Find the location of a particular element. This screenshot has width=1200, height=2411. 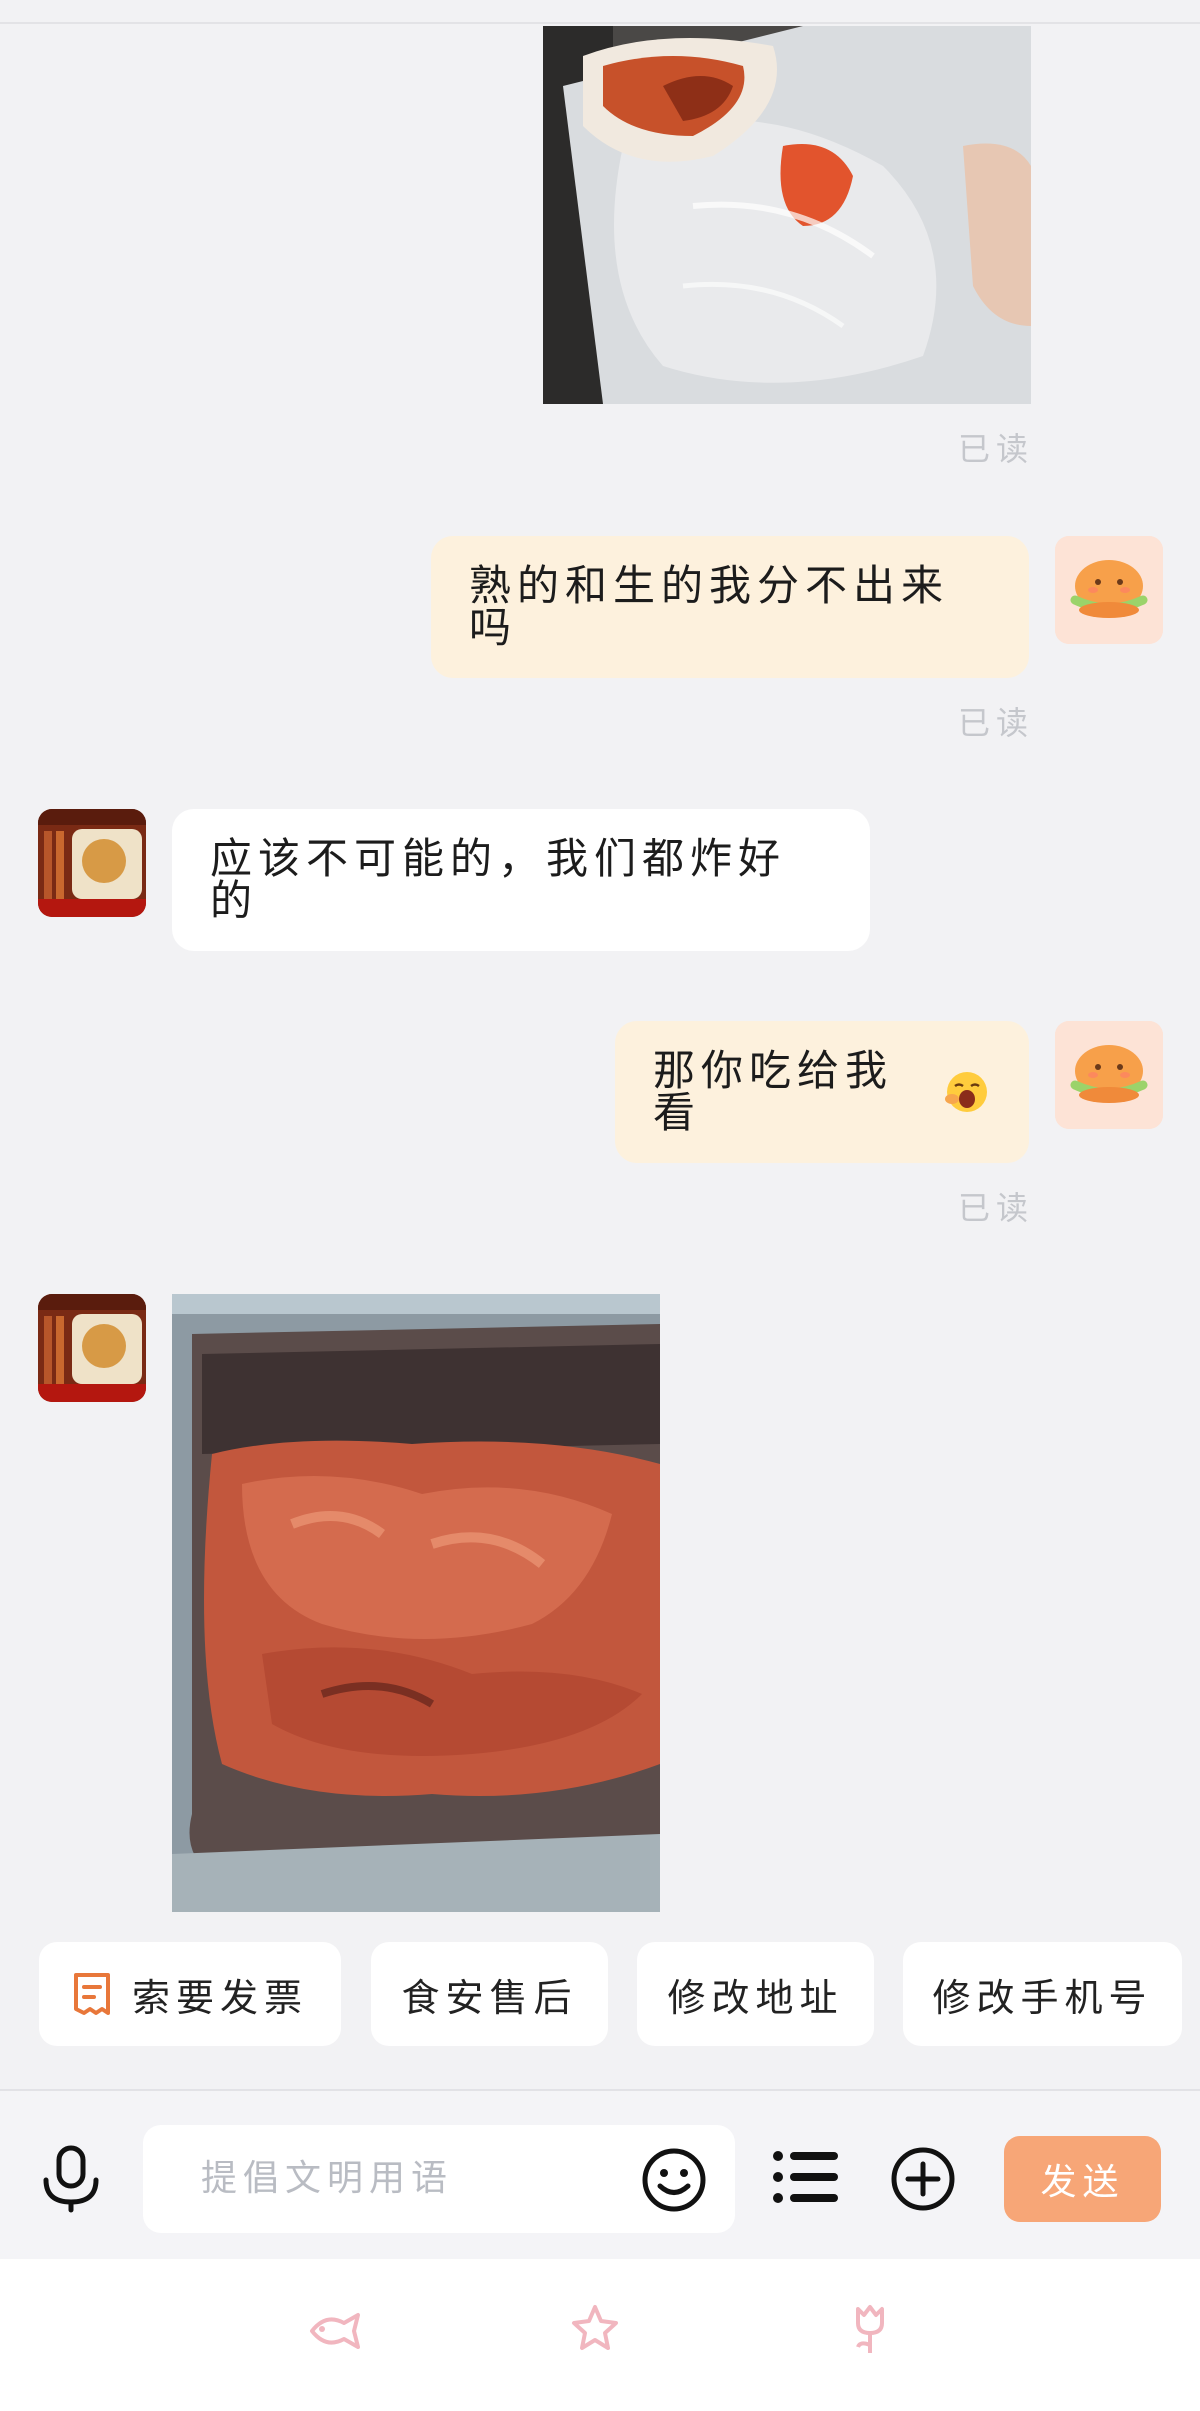

send-button: 发送 is located at coordinates (1082, 2179).